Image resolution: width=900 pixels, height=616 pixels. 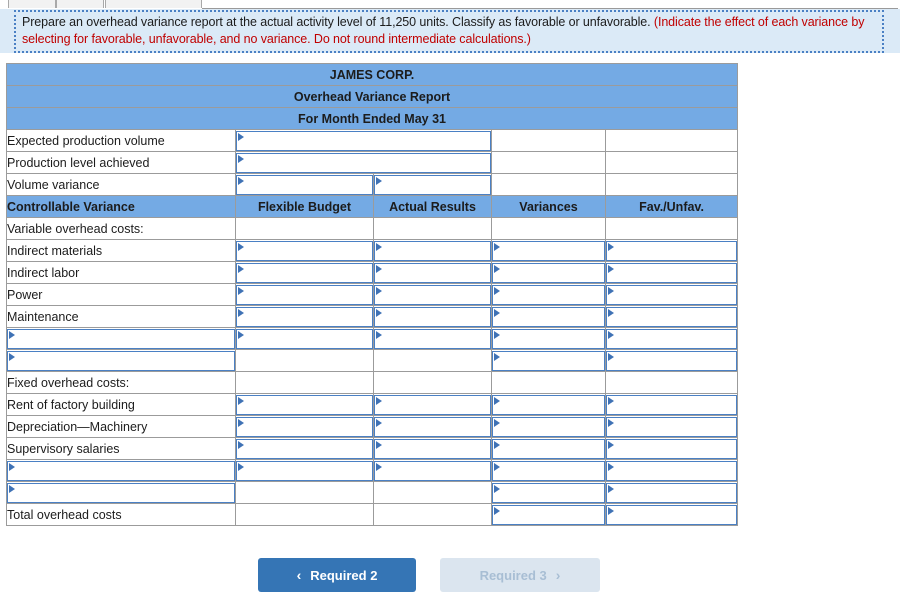 I want to click on input-cell-maintenance-variances, so click(x=548, y=316).